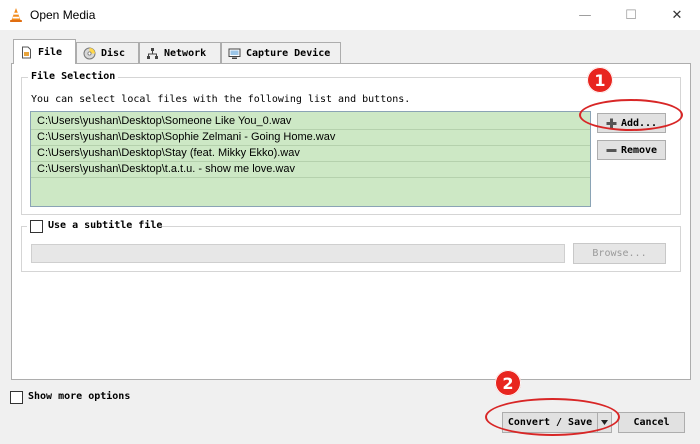 This screenshot has width=700, height=444. I want to click on vlc-cone-icon, so click(16, 15).